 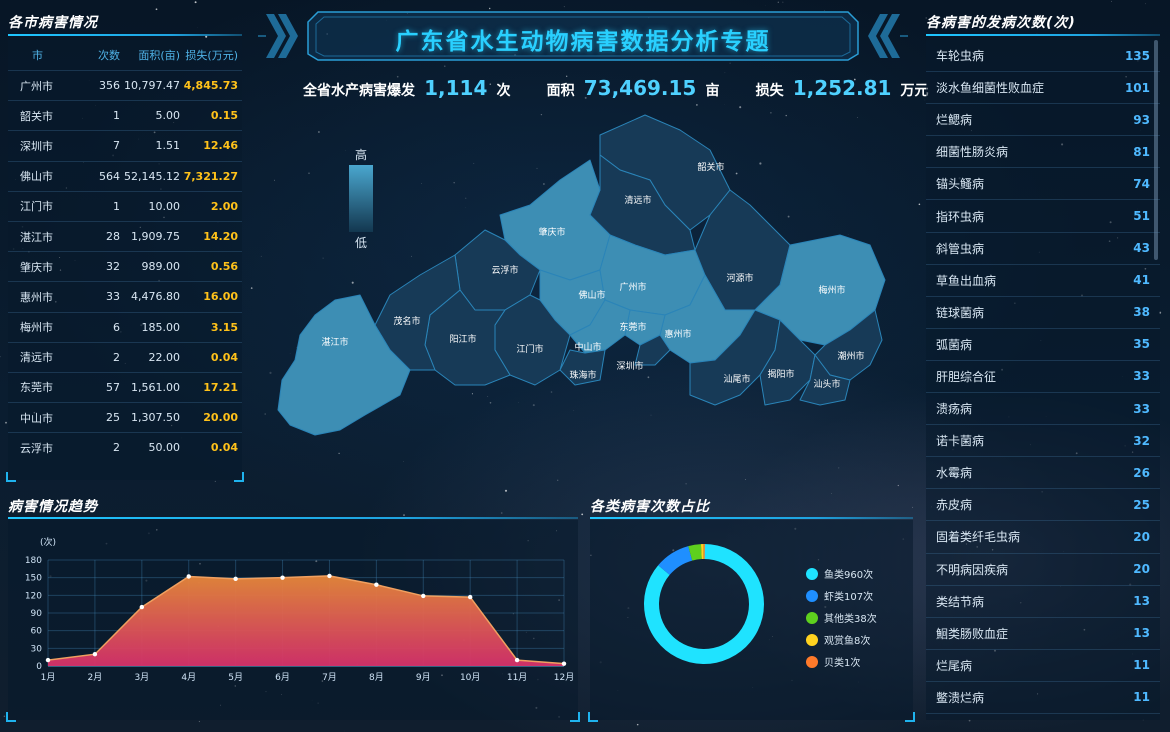 I want to click on legend-name: 贝类, so click(x=834, y=663).